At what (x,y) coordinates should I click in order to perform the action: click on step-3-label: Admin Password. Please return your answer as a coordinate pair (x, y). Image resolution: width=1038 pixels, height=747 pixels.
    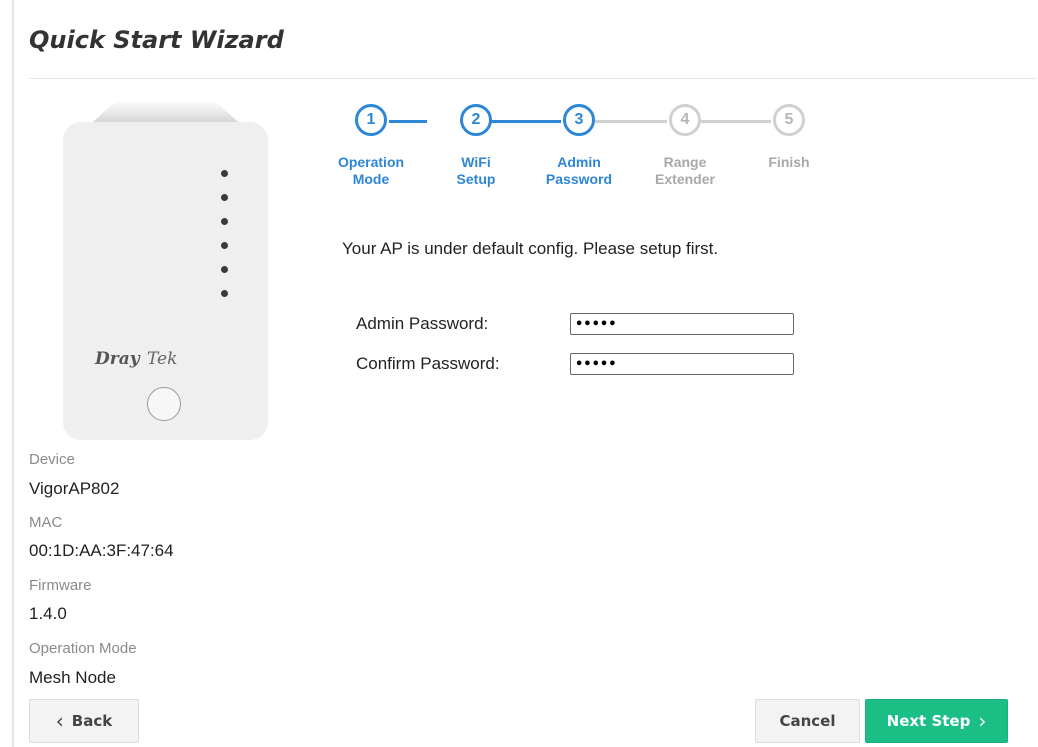
    Looking at the image, I should click on (579, 171).